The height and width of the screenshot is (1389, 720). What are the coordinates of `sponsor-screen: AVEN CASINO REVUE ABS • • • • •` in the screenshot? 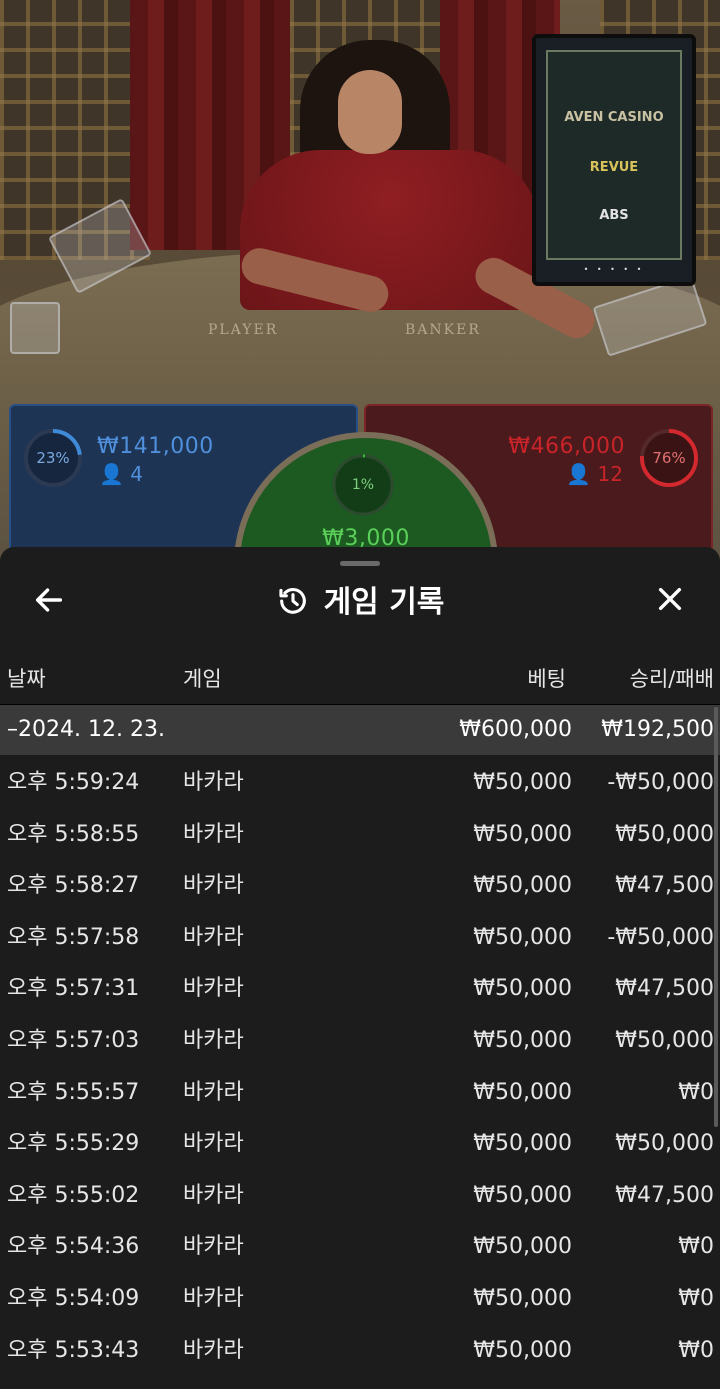 It's located at (614, 160).